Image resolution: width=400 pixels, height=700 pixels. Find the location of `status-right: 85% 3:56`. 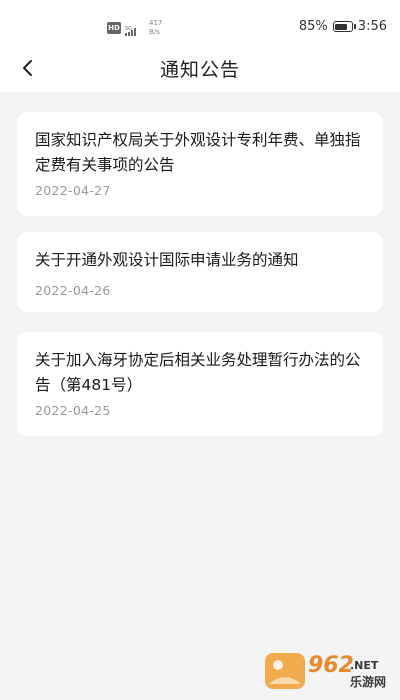

status-right: 85% 3:56 is located at coordinates (343, 26).